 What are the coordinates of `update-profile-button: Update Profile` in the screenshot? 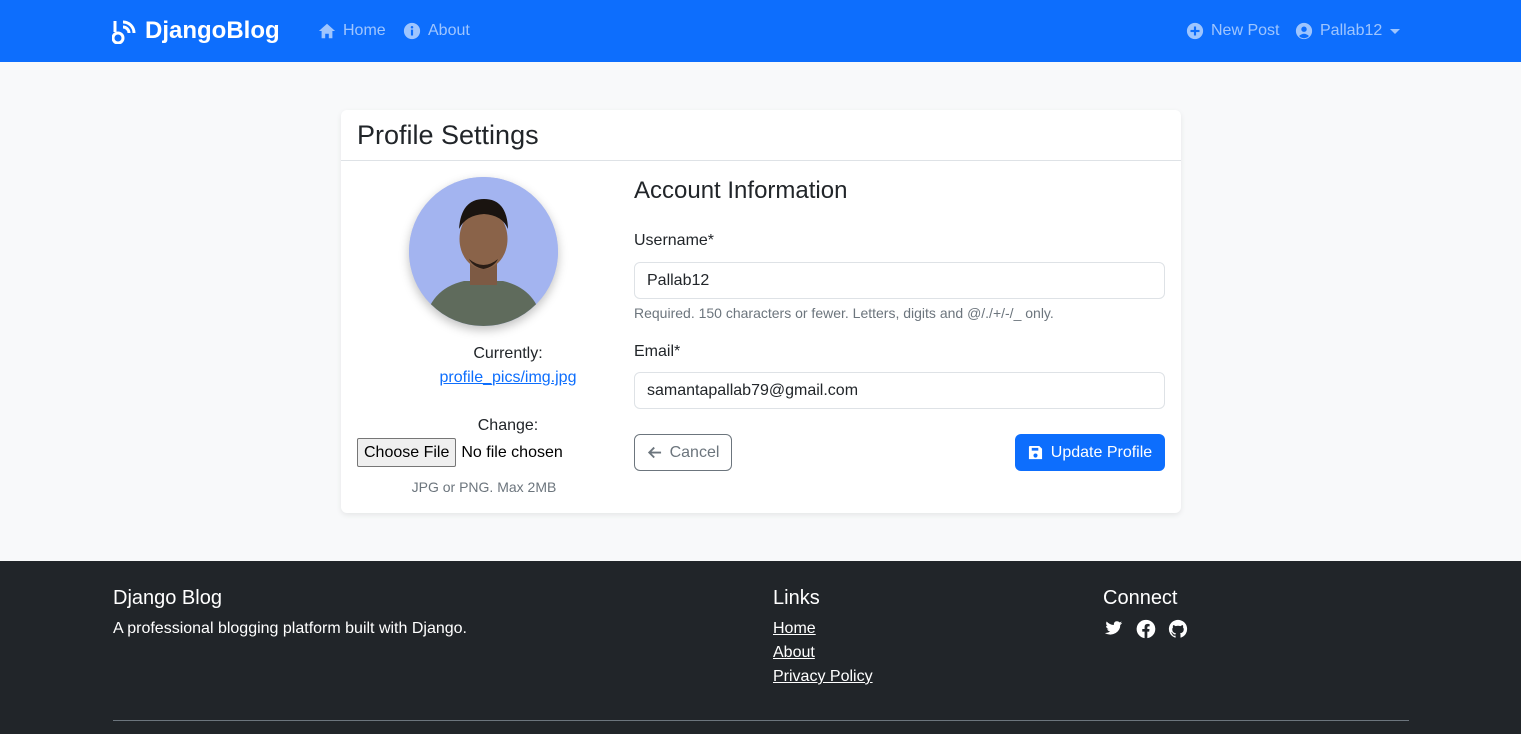 It's located at (1090, 452).